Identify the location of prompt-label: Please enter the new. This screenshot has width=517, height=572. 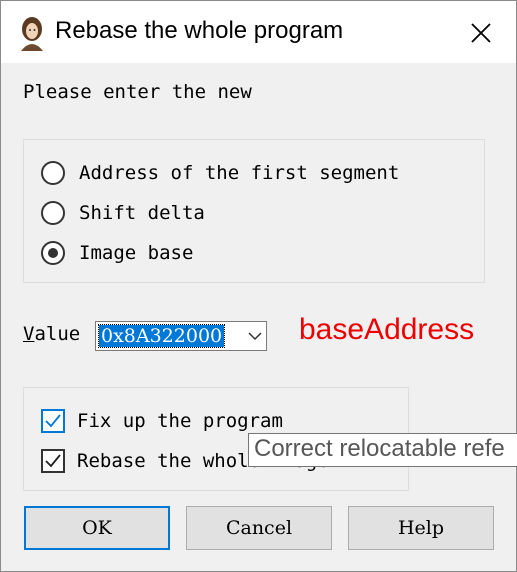
(137, 92).